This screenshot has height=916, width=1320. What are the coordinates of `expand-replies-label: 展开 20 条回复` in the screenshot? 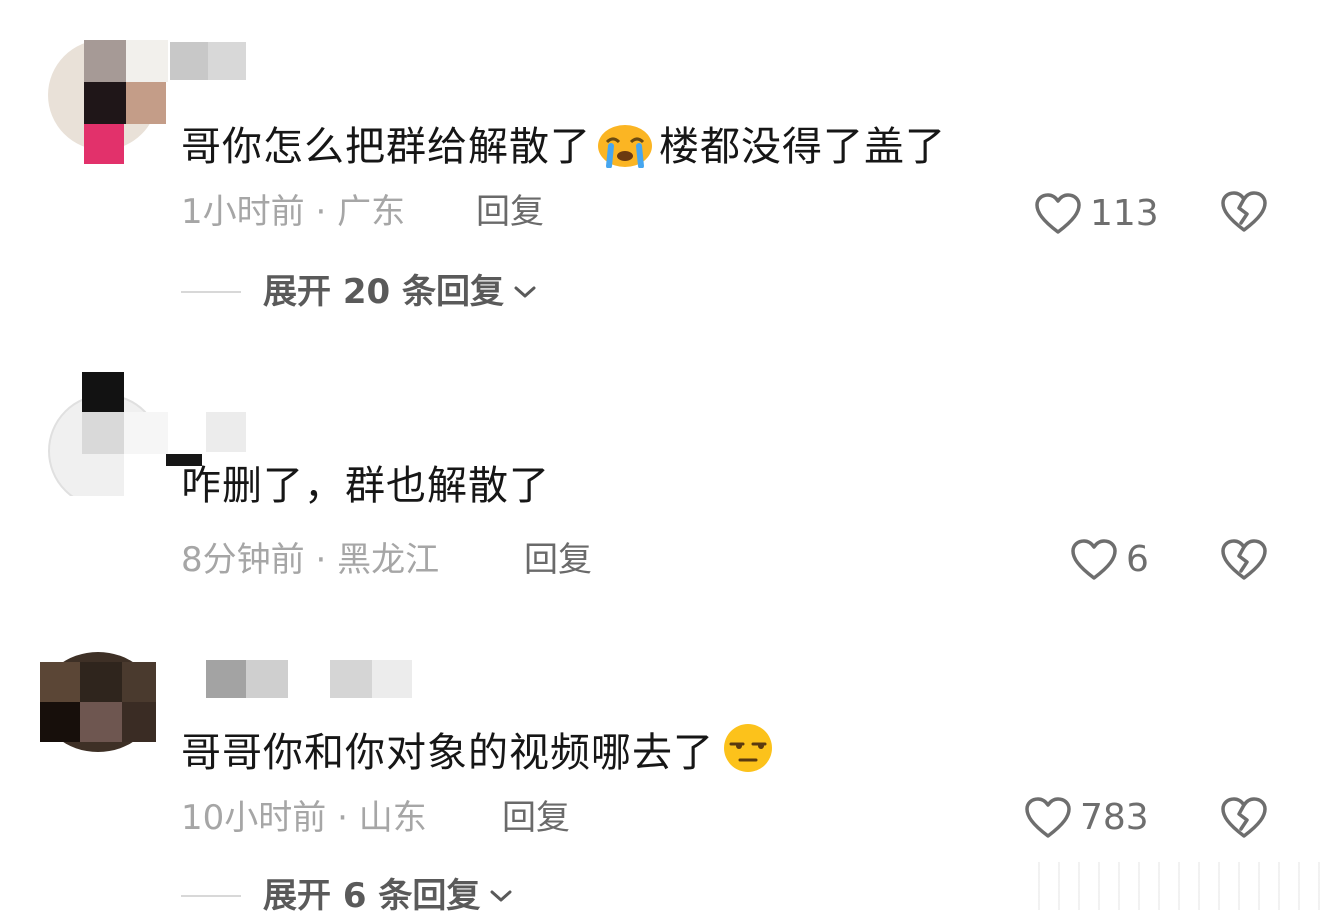 It's located at (383, 292).